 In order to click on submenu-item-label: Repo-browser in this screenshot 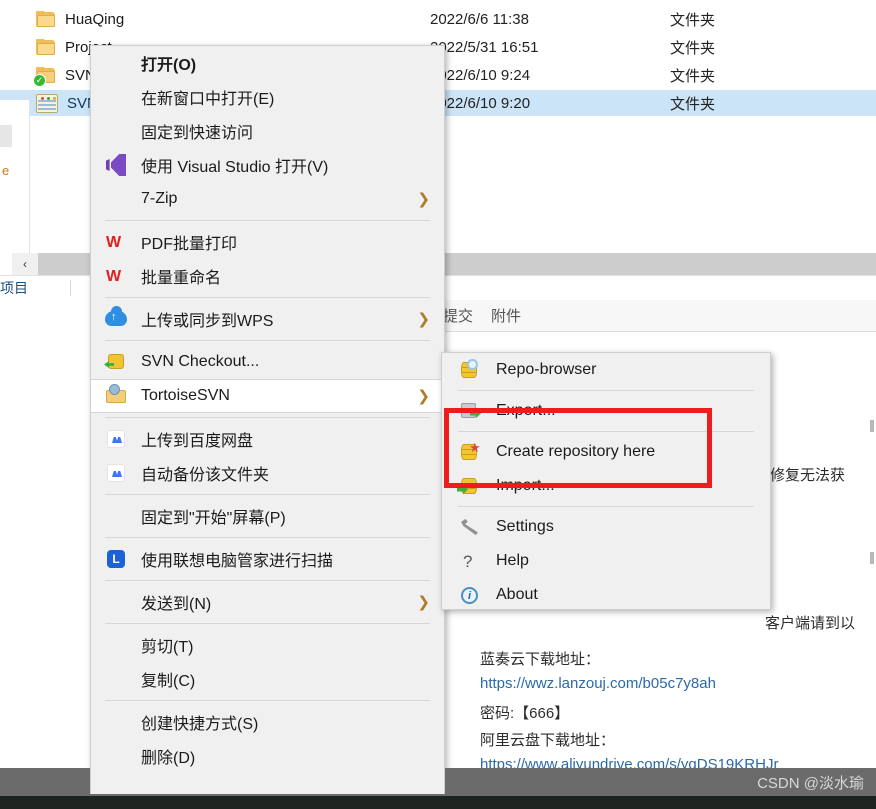, I will do `click(546, 369)`.